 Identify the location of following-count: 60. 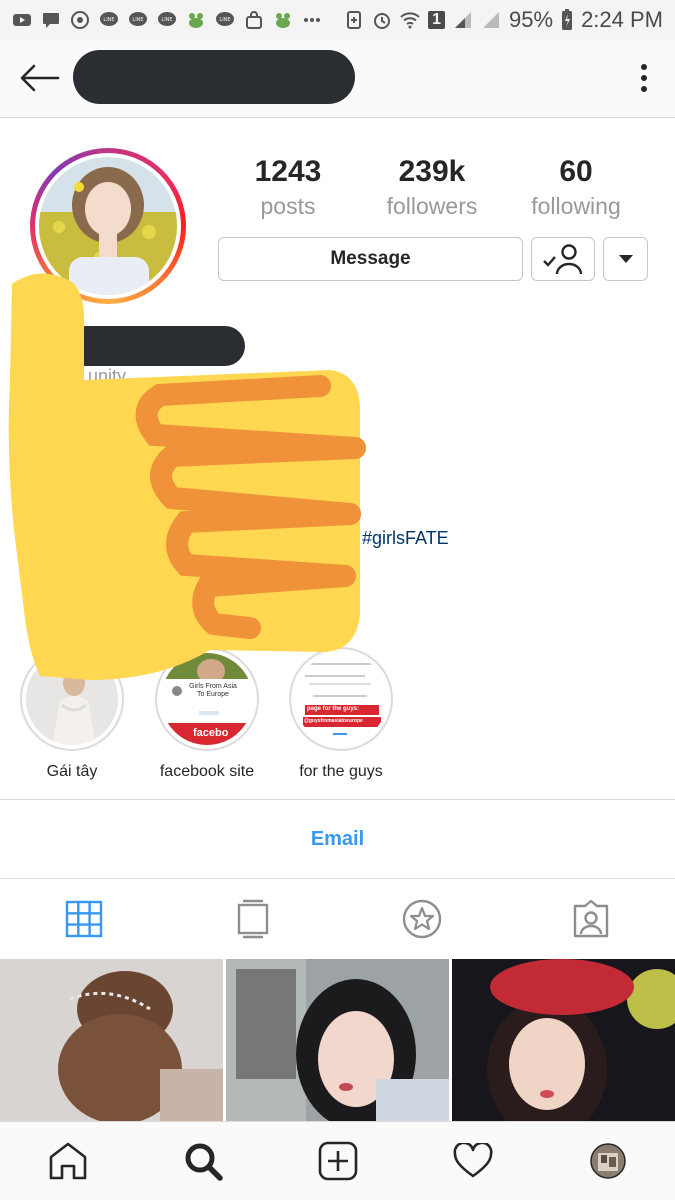
(576, 171).